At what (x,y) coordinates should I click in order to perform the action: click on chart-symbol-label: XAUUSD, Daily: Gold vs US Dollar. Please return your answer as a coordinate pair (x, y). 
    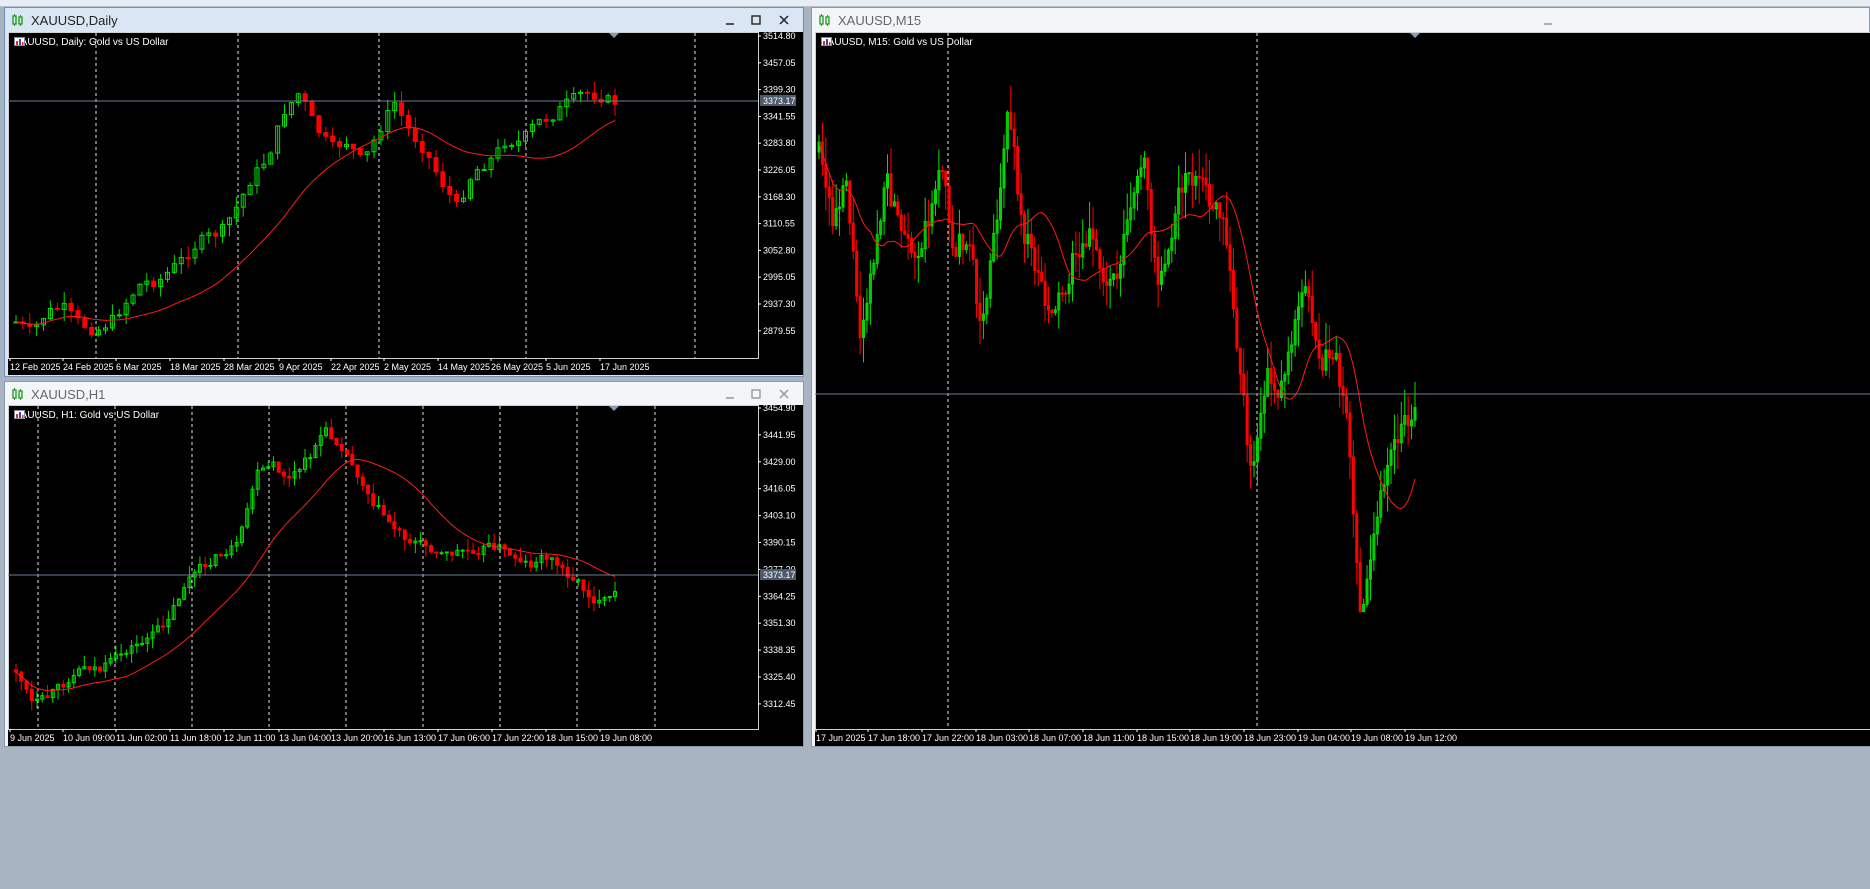
    Looking at the image, I should click on (91, 42).